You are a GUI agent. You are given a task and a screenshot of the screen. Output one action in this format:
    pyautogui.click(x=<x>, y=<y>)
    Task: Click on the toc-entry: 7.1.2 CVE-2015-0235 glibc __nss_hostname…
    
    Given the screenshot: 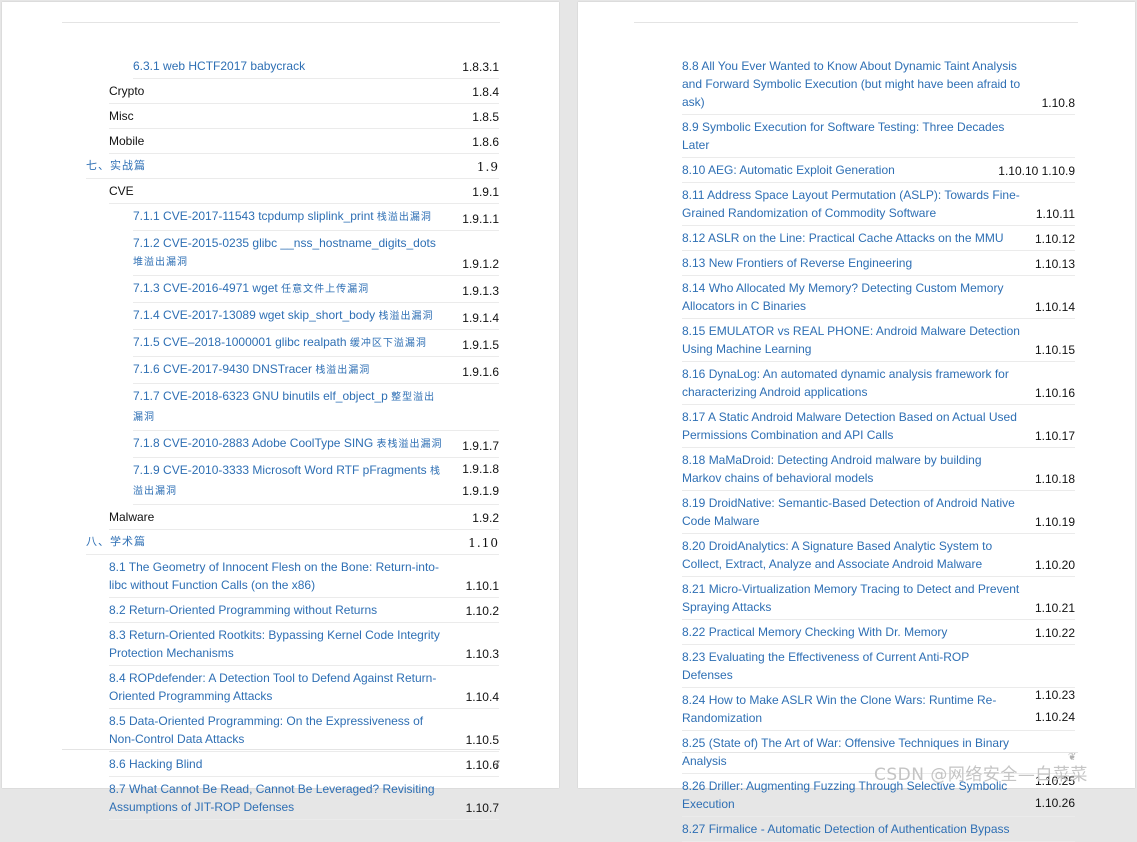 What is the action you would take?
    pyautogui.click(x=316, y=253)
    